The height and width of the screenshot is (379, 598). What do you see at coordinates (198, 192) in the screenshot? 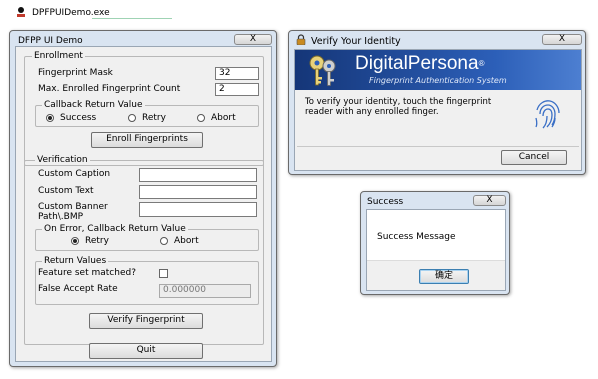
I see `custom-text-input` at bounding box center [198, 192].